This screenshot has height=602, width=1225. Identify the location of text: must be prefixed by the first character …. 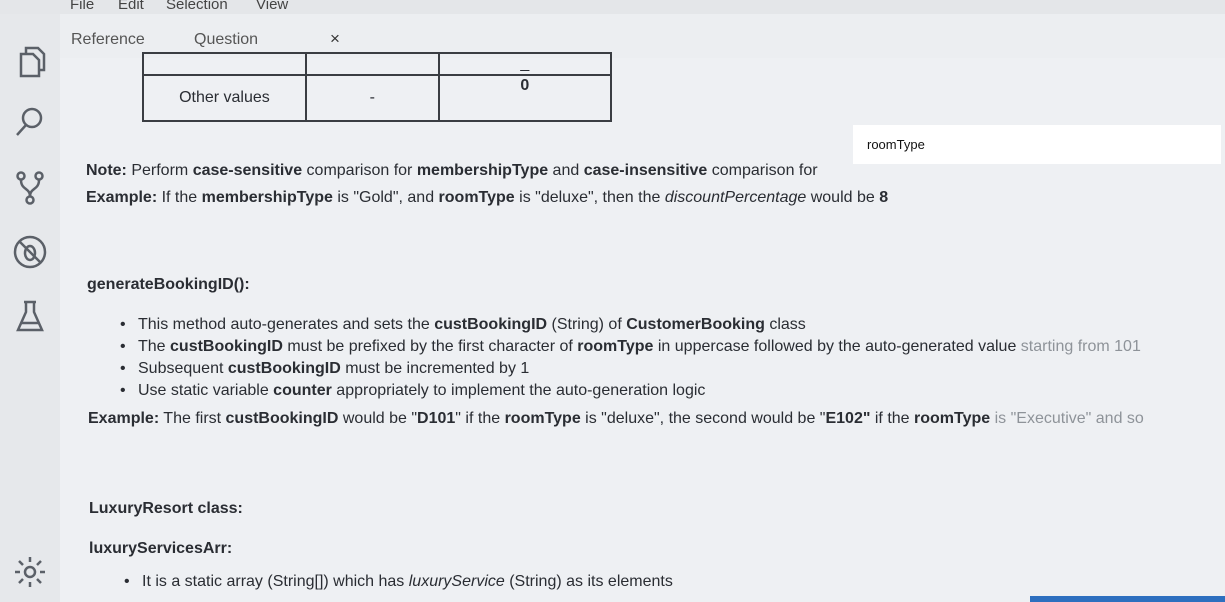
(430, 346).